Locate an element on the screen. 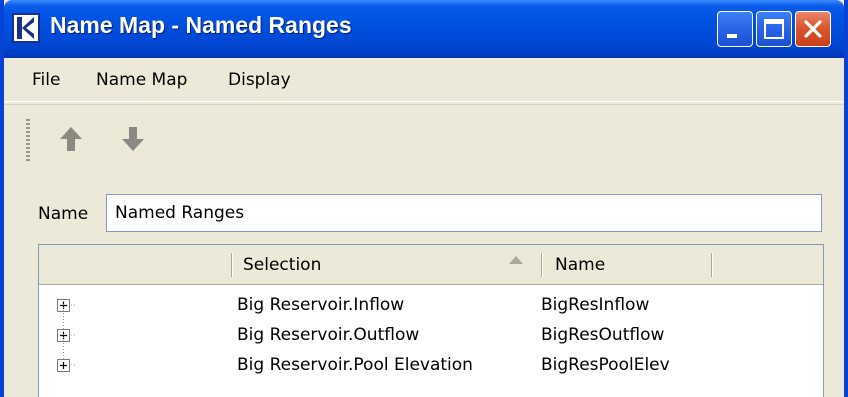 The image size is (848, 397). move-up-button is located at coordinates (71, 139).